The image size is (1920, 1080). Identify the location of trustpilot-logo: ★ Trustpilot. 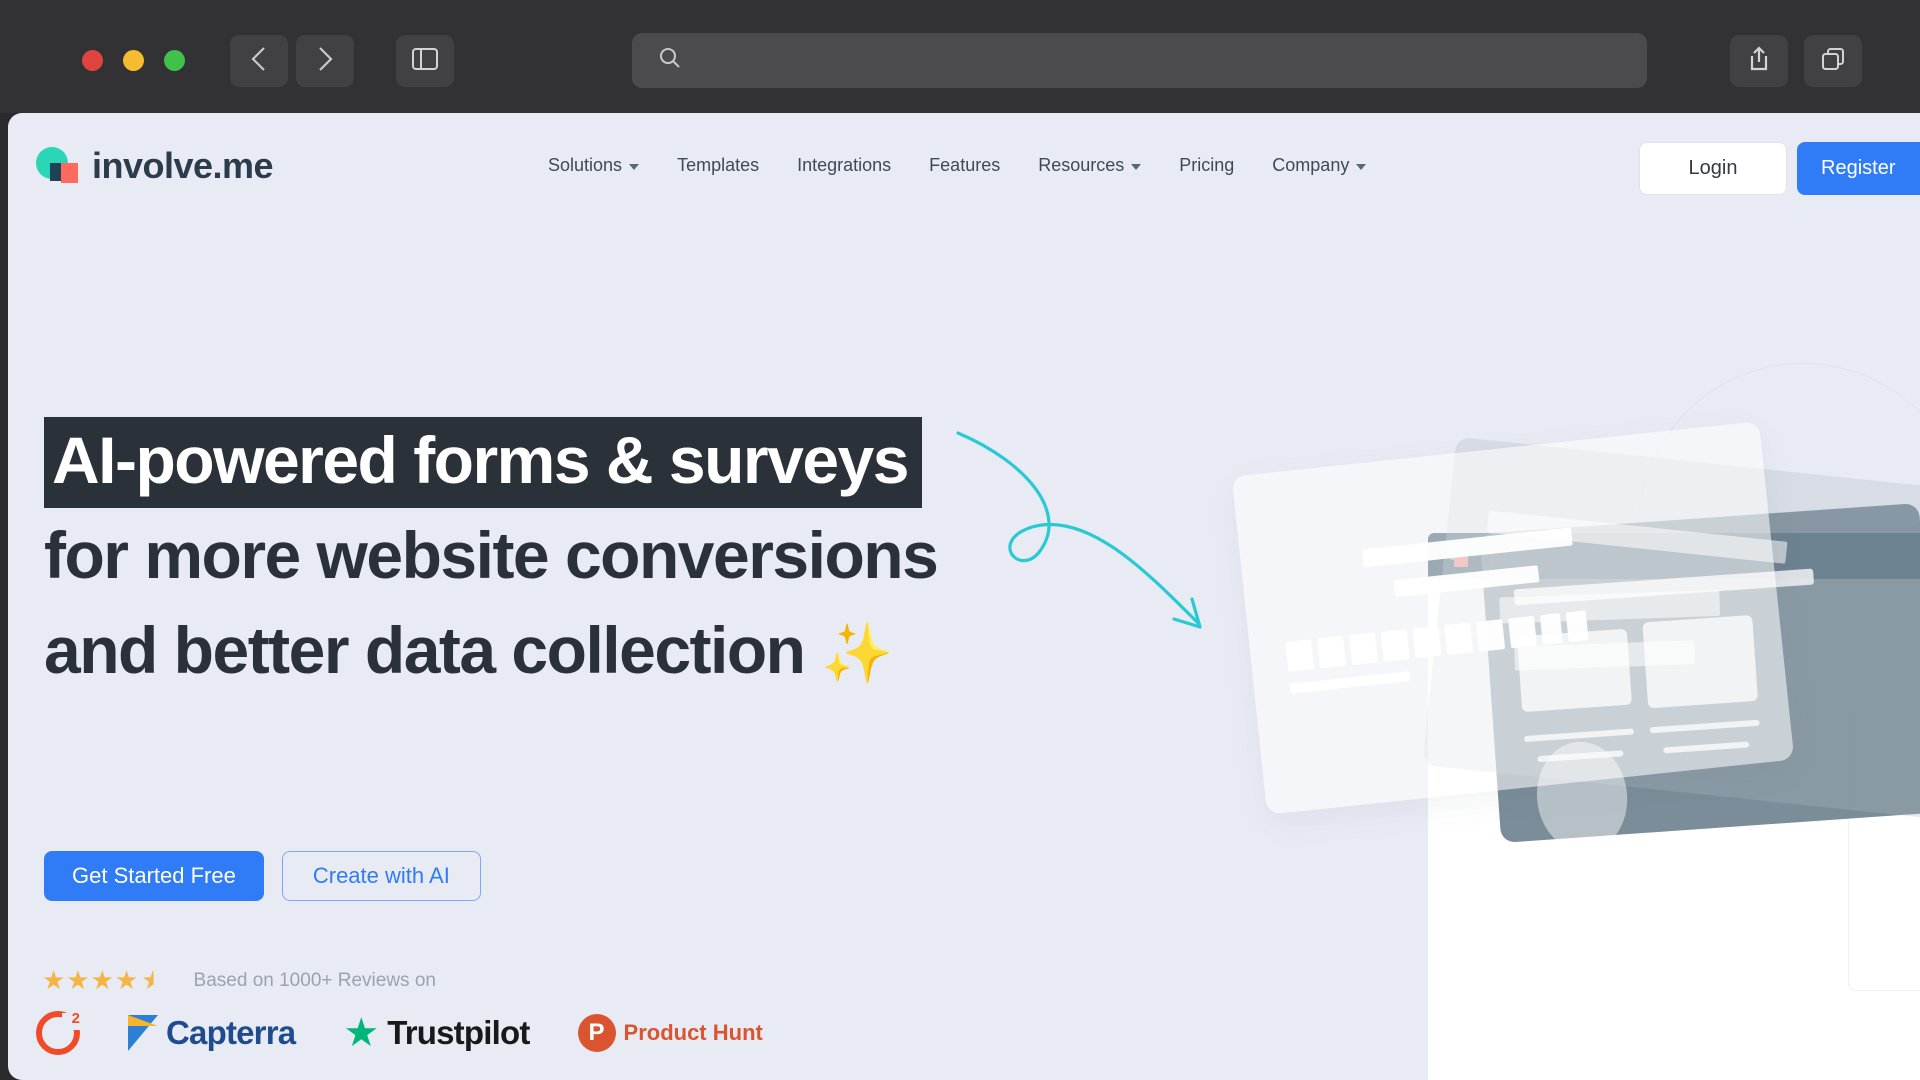
(436, 1033).